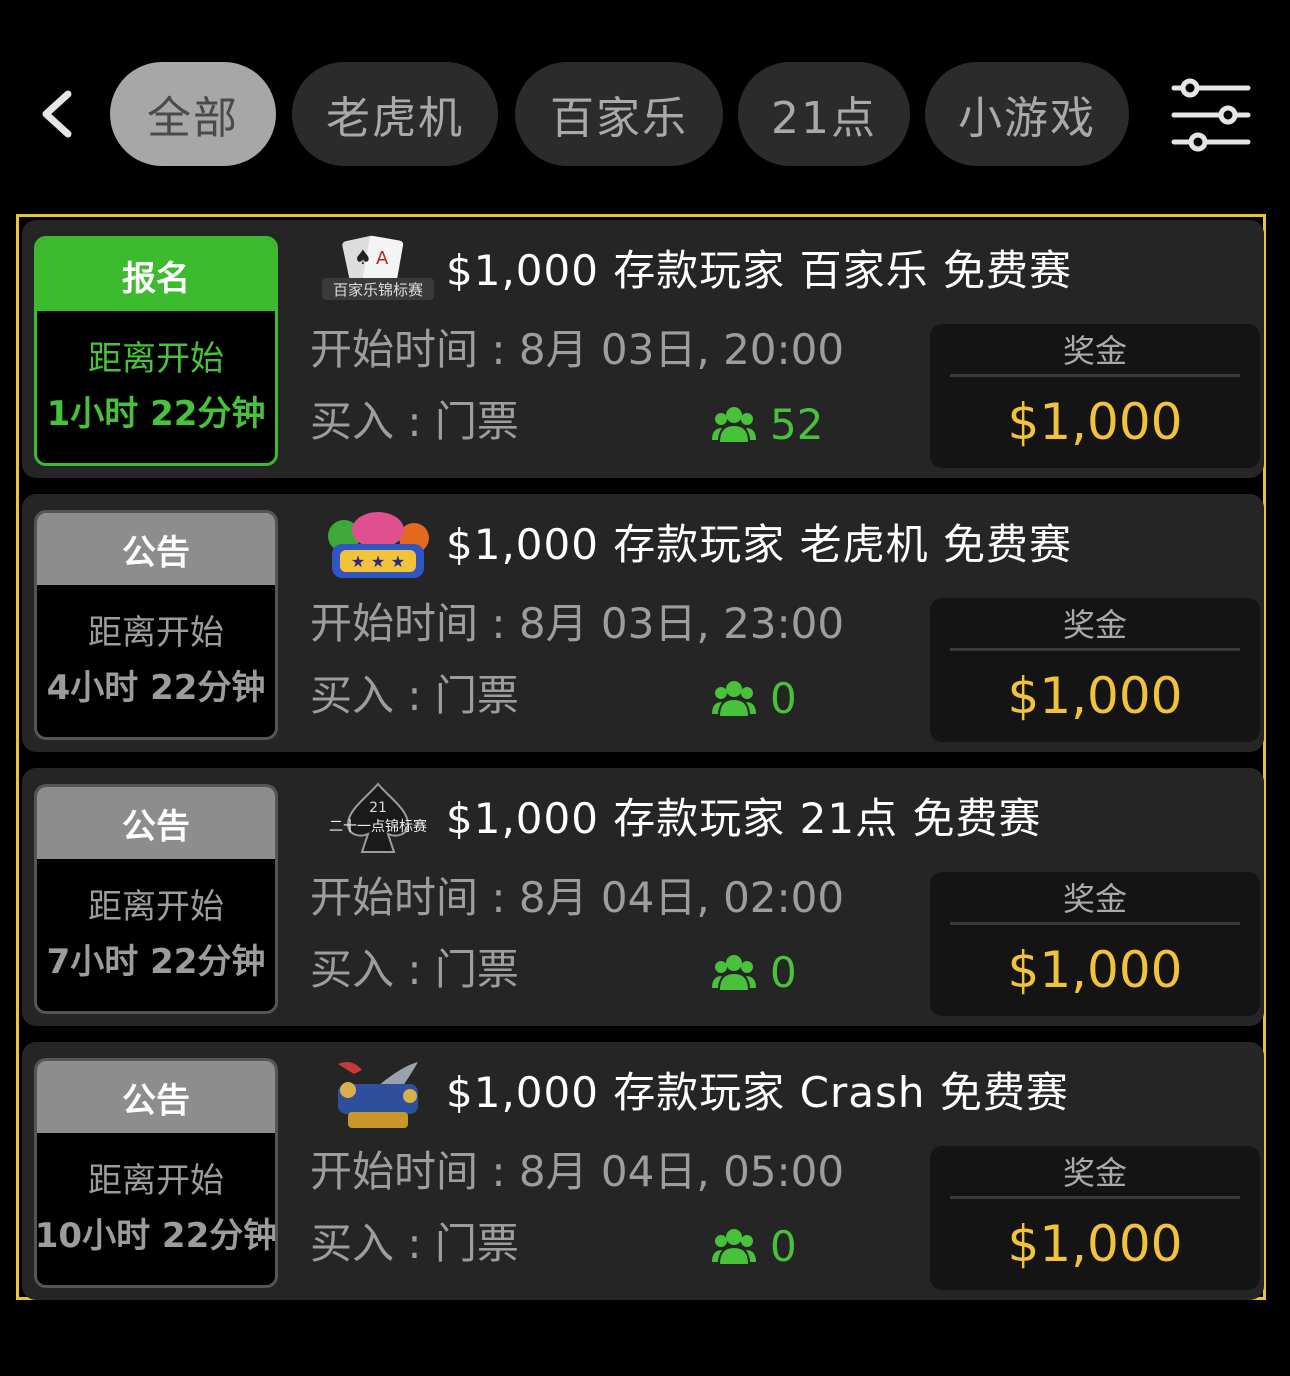 The image size is (1290, 1376). What do you see at coordinates (156, 688) in the screenshot?
I see `countdown-value: 4小时 22分钟` at bounding box center [156, 688].